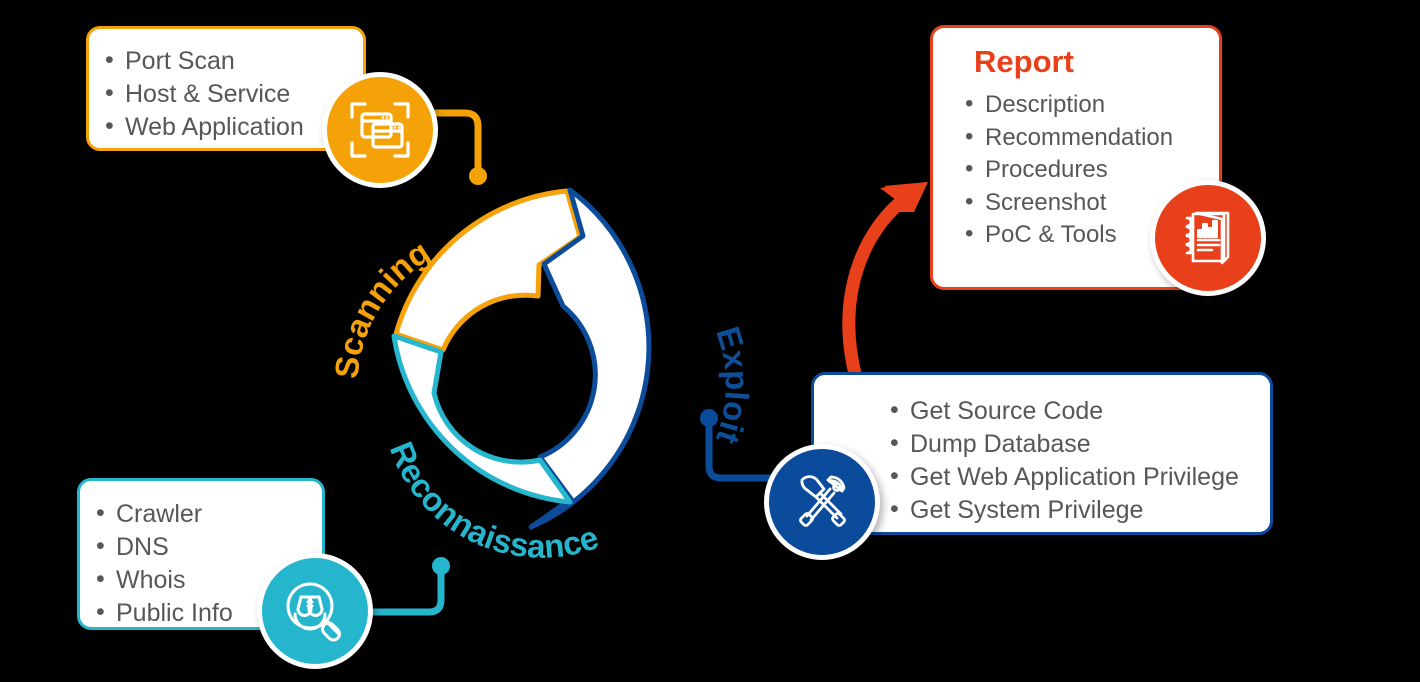 This screenshot has width=1420, height=682. What do you see at coordinates (409, 586) in the screenshot?
I see `reconnaissance-connector` at bounding box center [409, 586].